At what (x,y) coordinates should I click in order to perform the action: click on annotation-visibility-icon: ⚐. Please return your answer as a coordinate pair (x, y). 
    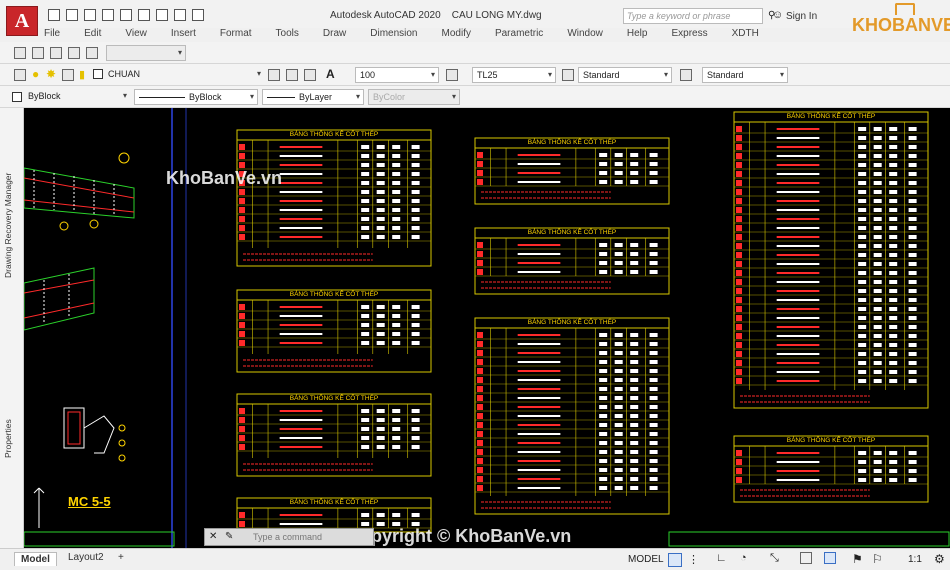
    Looking at the image, I should click on (877, 559).